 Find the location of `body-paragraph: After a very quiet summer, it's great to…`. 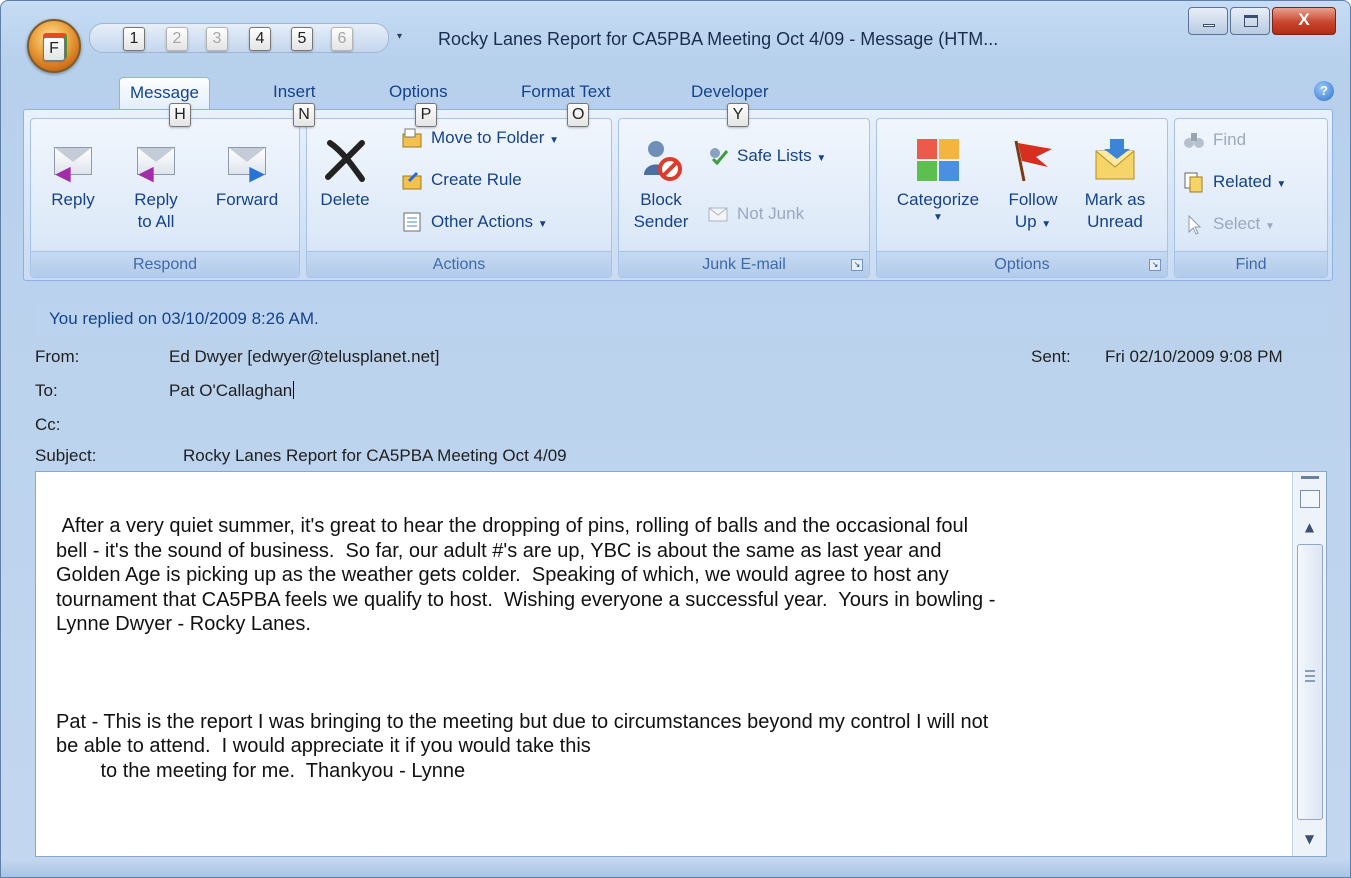

body-paragraph: After a very quiet summer, it's great to… is located at coordinates (526, 575).